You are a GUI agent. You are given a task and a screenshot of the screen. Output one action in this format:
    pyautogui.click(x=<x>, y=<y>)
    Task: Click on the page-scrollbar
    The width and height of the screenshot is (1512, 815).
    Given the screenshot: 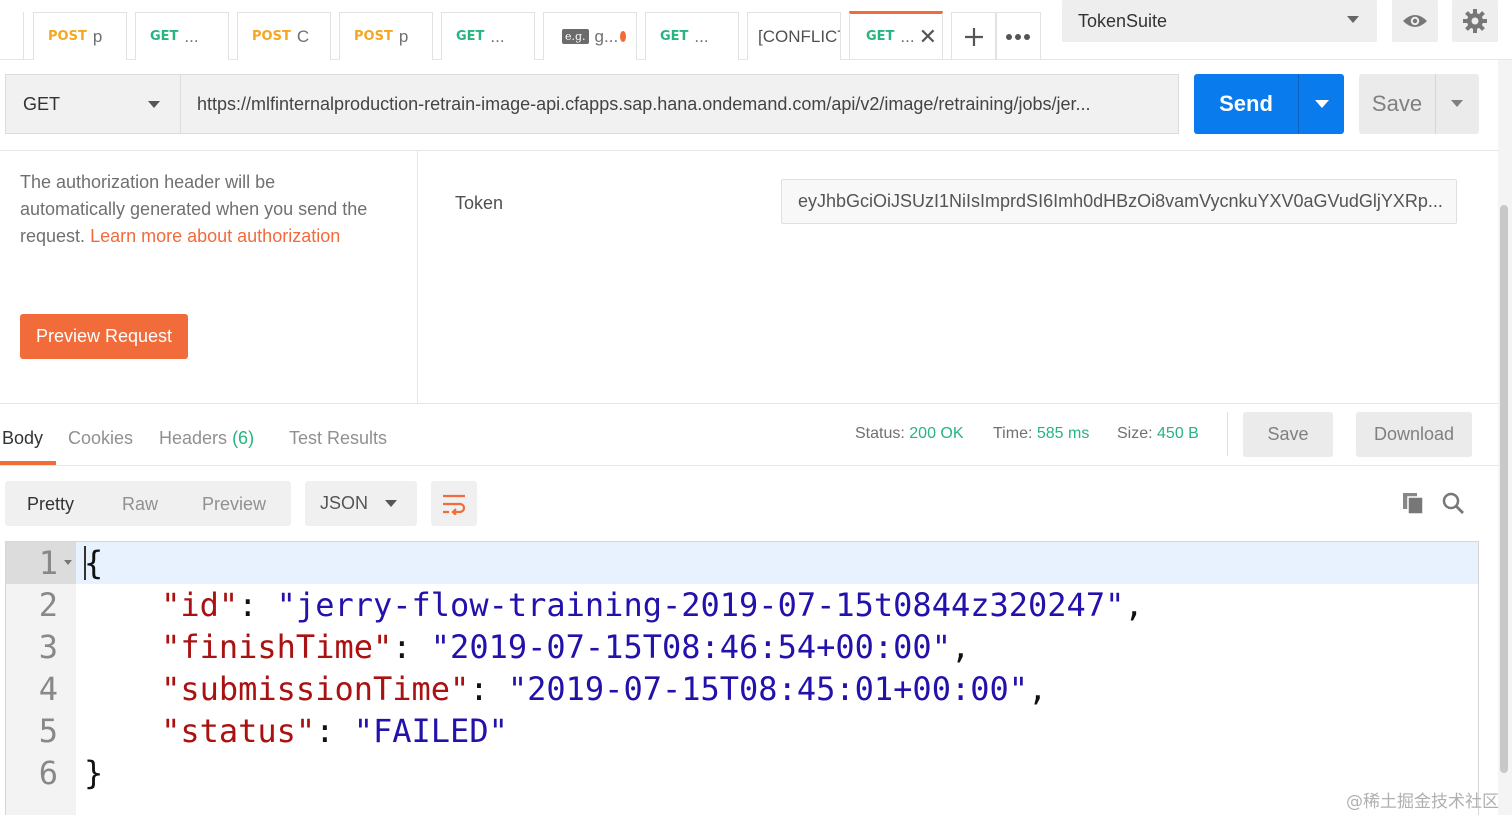 What is the action you would take?
    pyautogui.click(x=1505, y=437)
    